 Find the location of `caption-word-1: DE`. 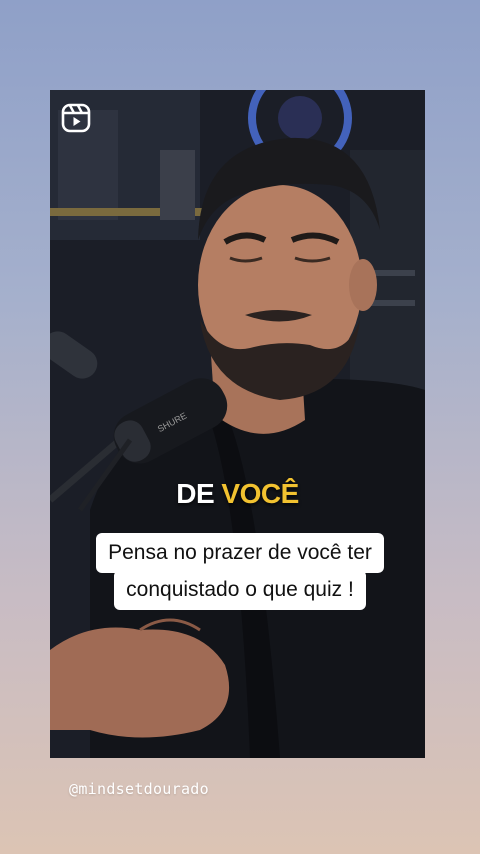

caption-word-1: DE is located at coordinates (195, 493).